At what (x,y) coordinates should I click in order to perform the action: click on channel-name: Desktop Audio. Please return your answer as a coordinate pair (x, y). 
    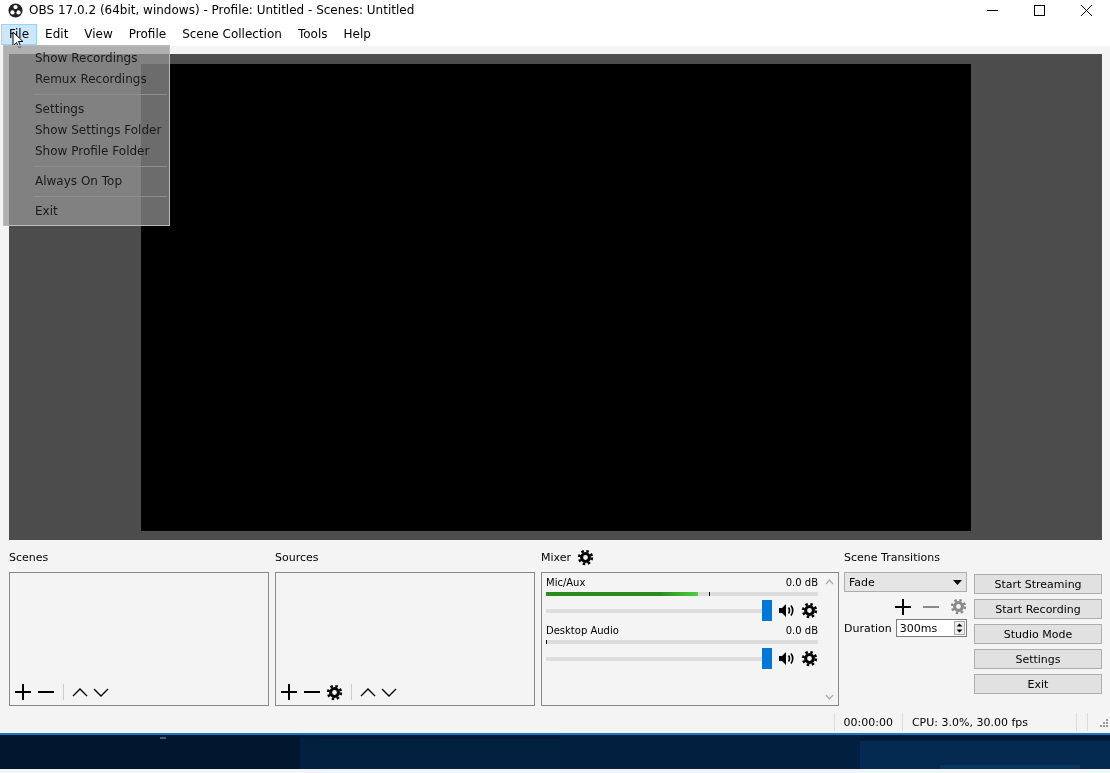
    Looking at the image, I should click on (582, 631).